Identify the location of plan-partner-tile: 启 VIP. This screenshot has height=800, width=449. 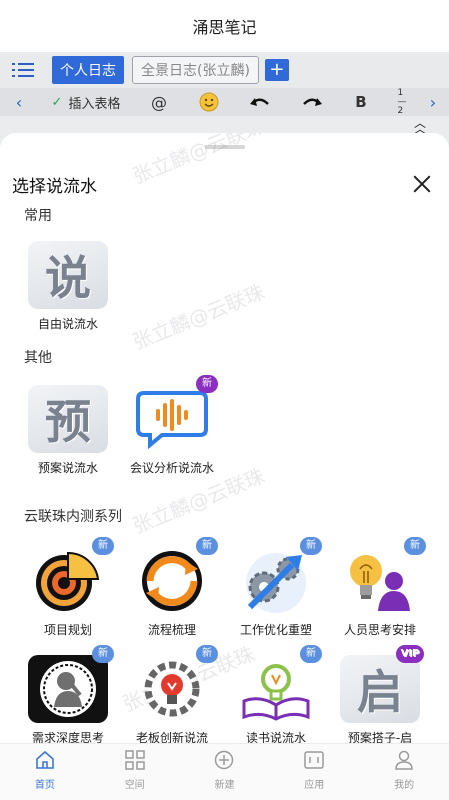
(382, 684).